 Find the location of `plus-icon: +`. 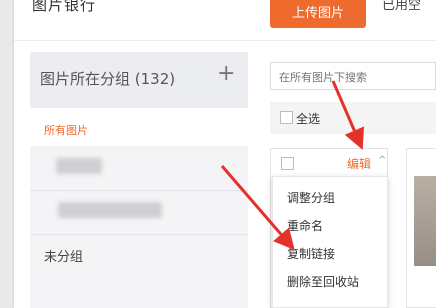

plus-icon: + is located at coordinates (226, 74).